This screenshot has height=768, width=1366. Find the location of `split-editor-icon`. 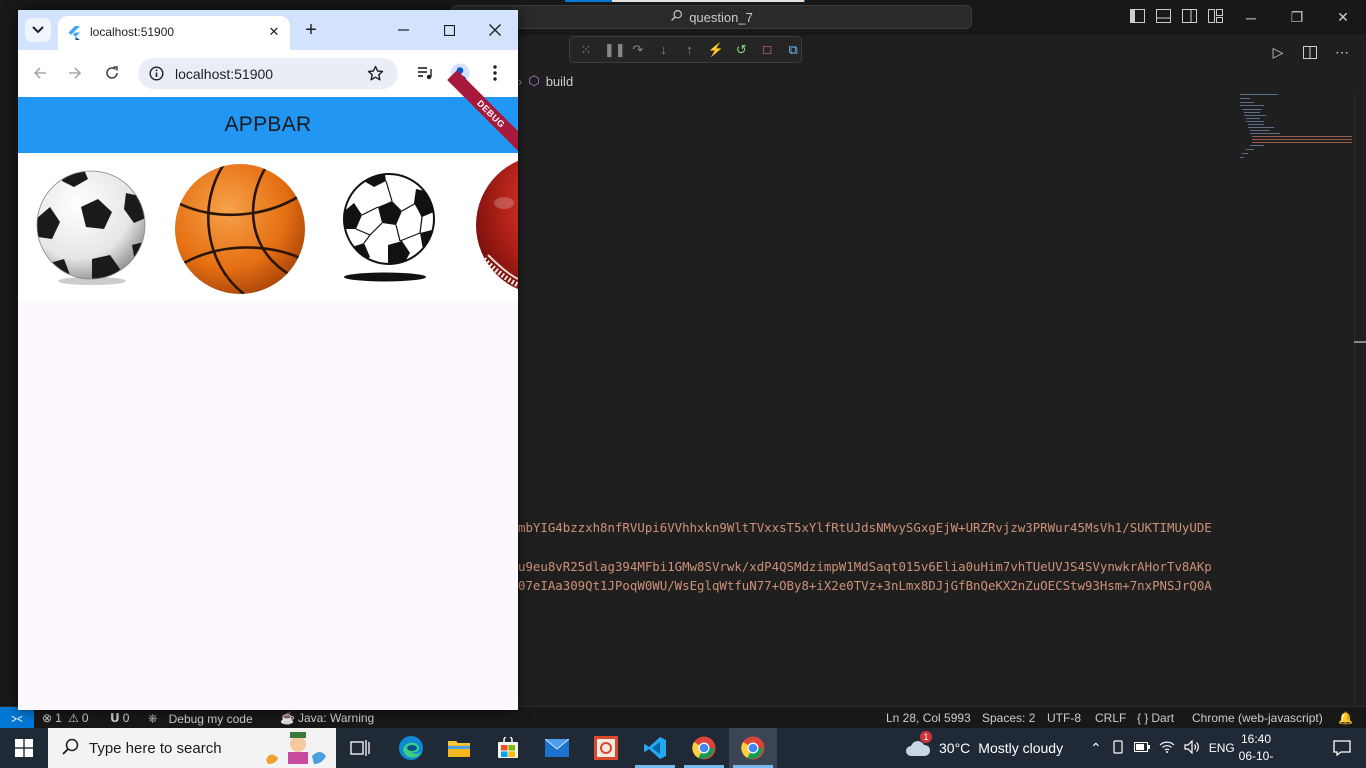

split-editor-icon is located at coordinates (1310, 52).